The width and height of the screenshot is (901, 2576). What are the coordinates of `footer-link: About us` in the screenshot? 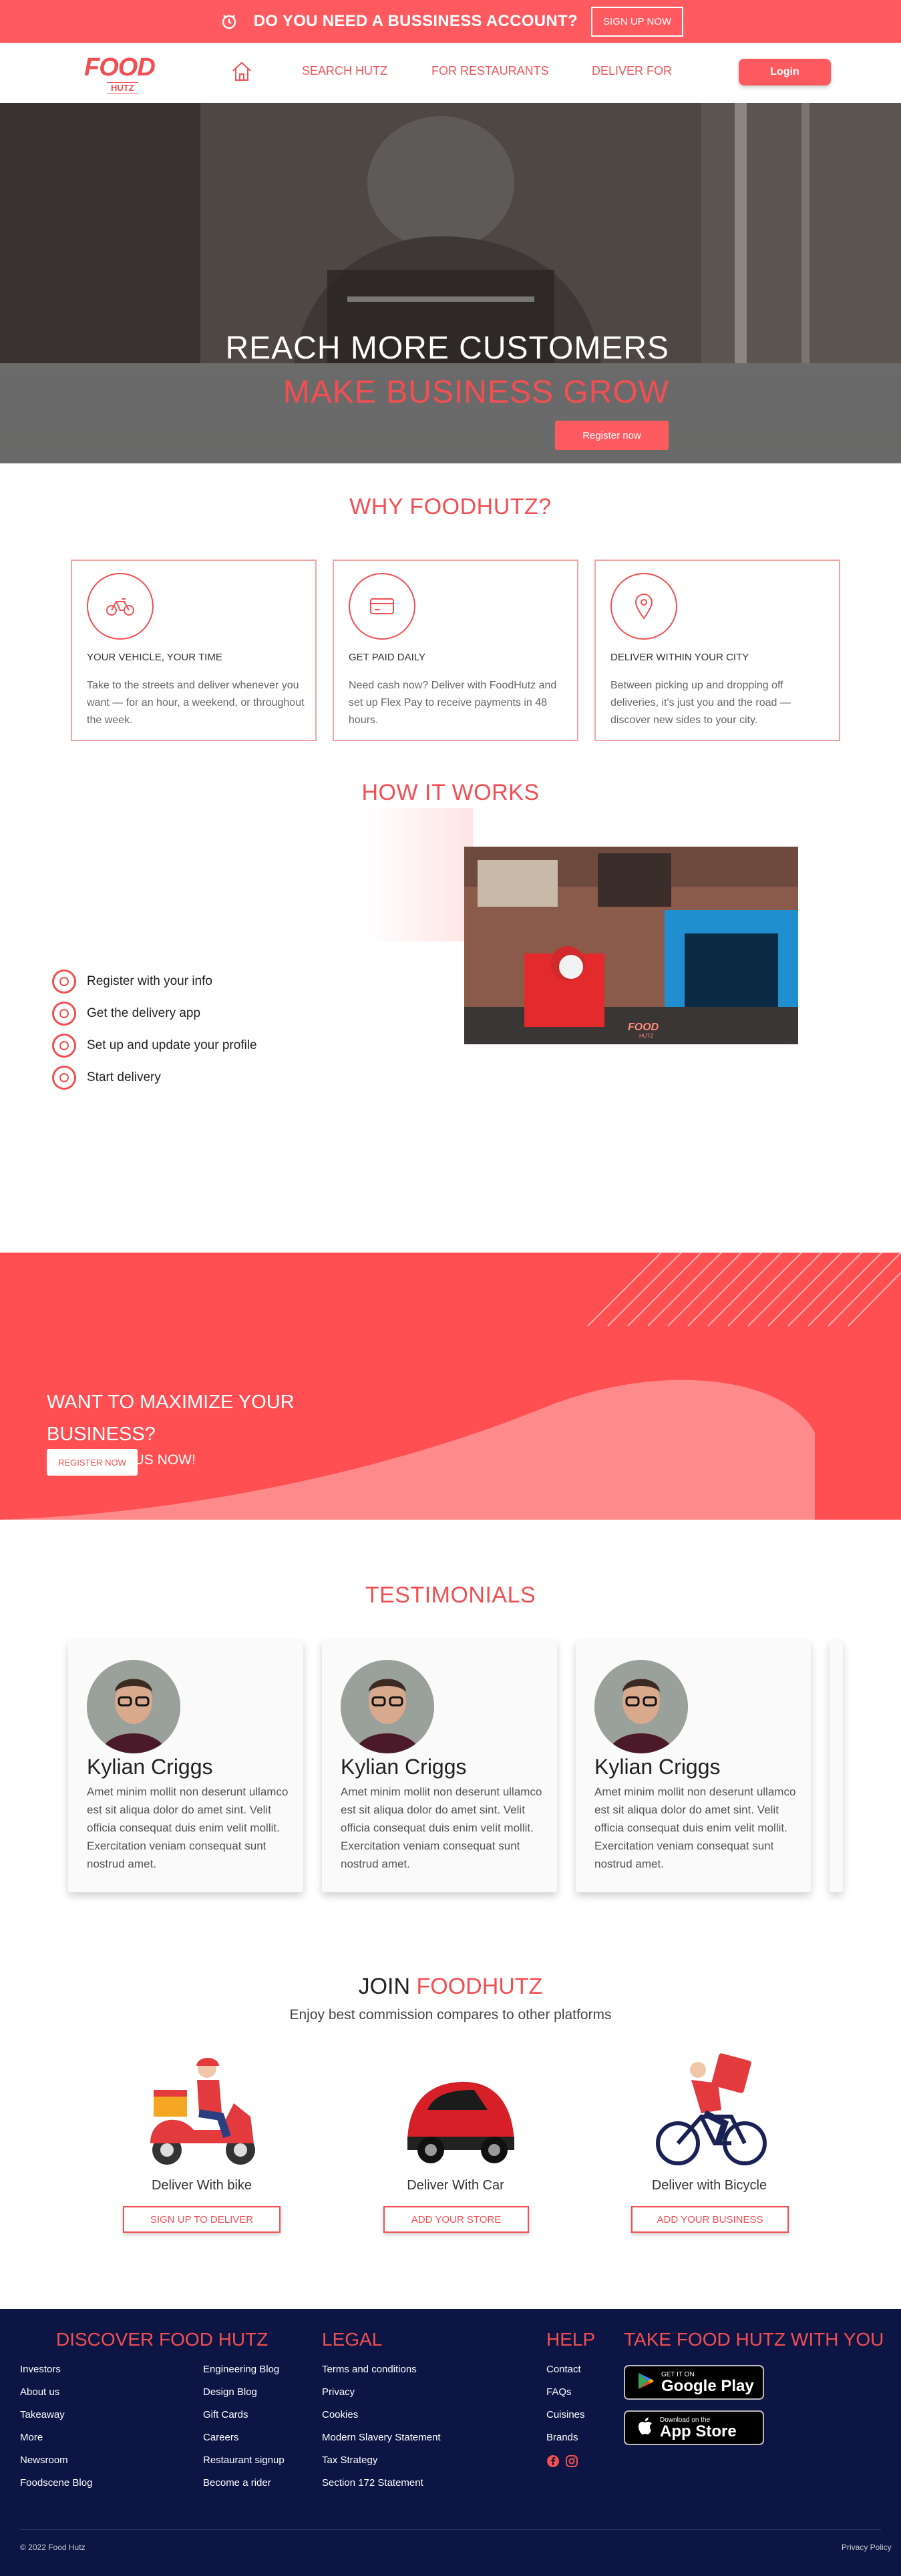 It's located at (56, 2392).